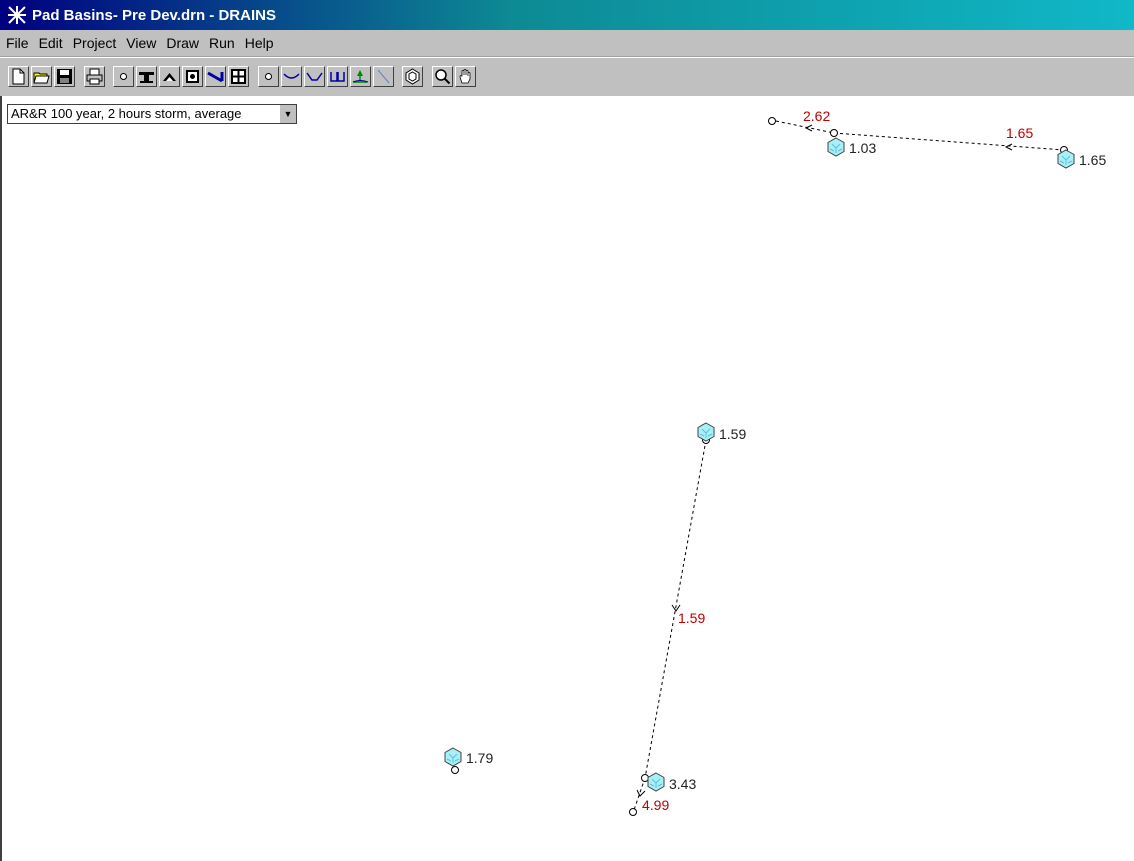  Describe the element at coordinates (732, 434) in the screenshot. I see `catchment-flow-label: 1.59` at that location.